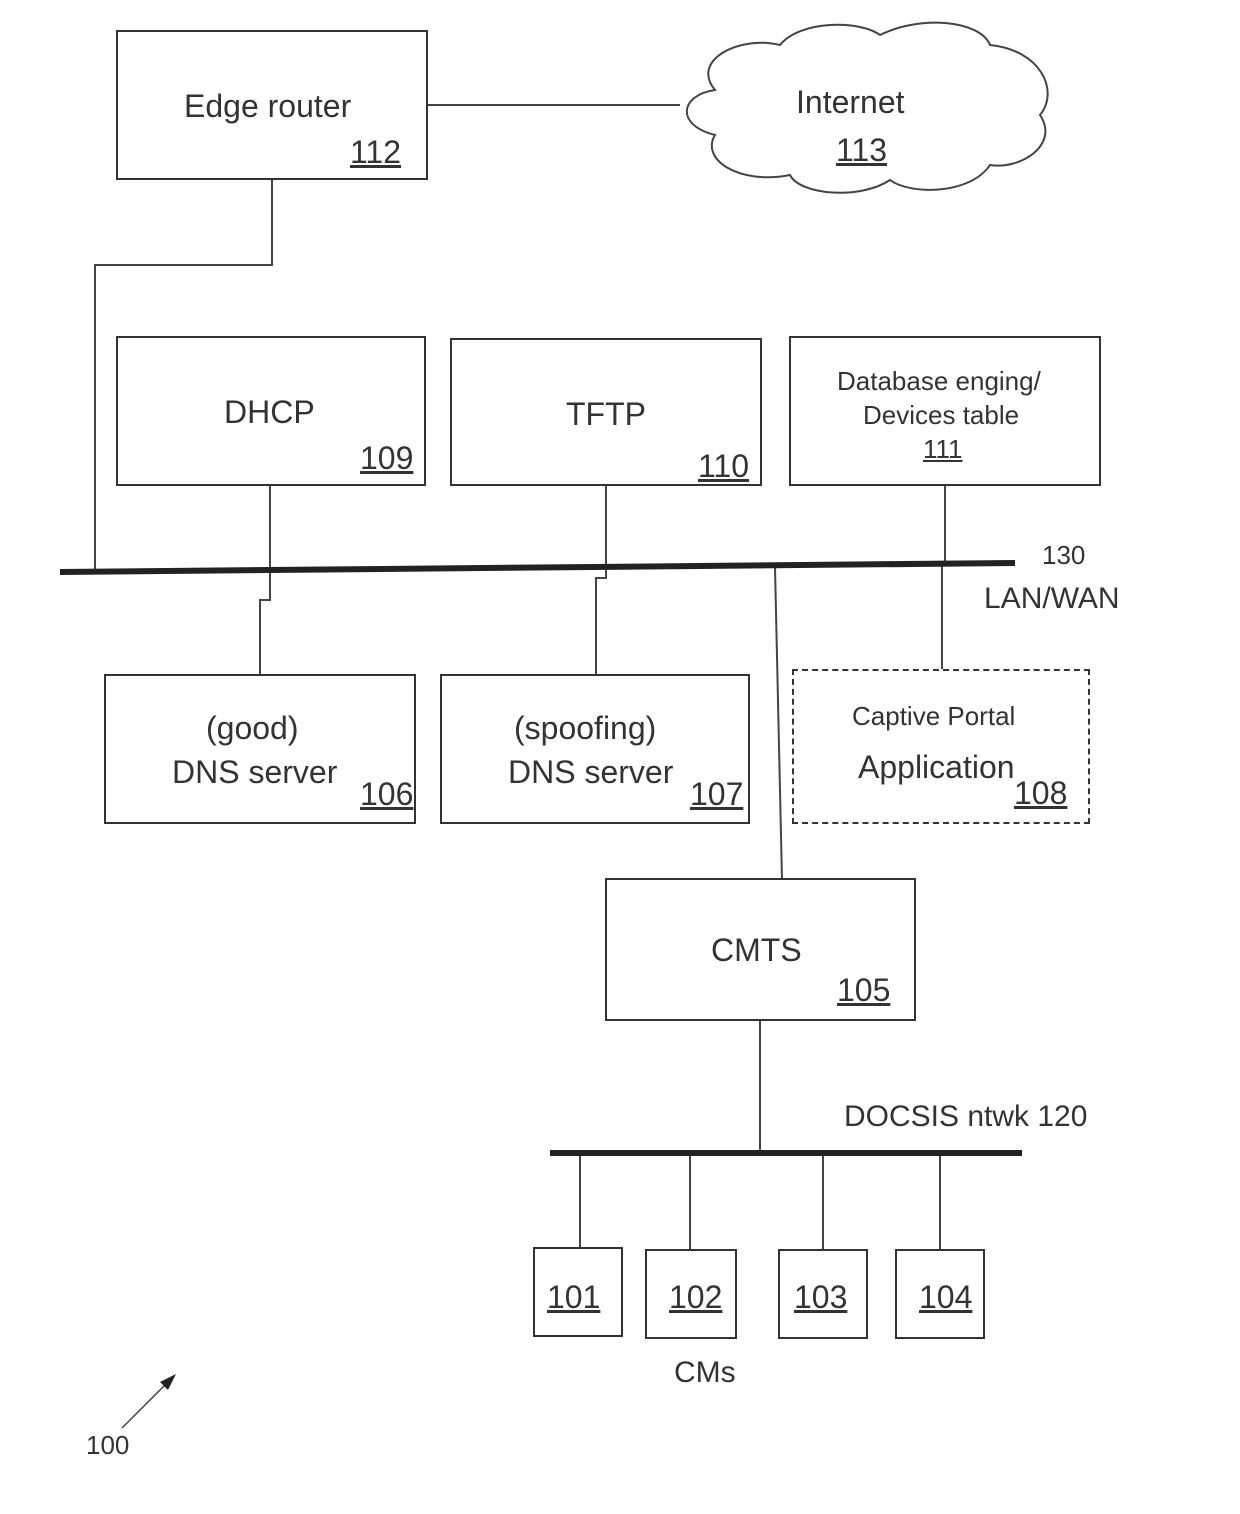 This screenshot has height=1514, width=1240. Describe the element at coordinates (778, 723) in the screenshot. I see `cmts-lan-link` at that location.